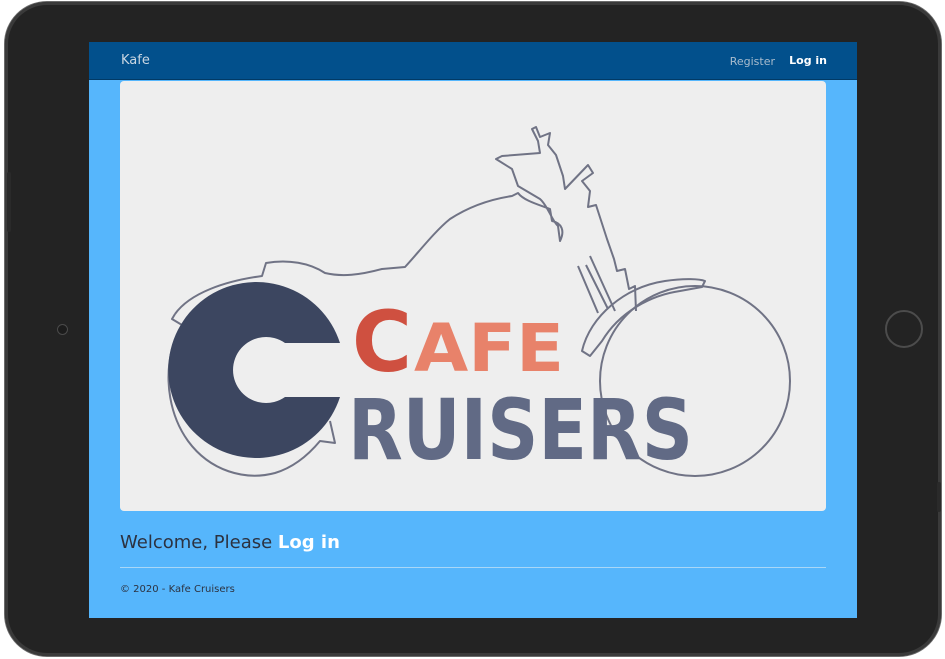  What do you see at coordinates (309, 542) in the screenshot?
I see `welcome-login-link: Log in` at bounding box center [309, 542].